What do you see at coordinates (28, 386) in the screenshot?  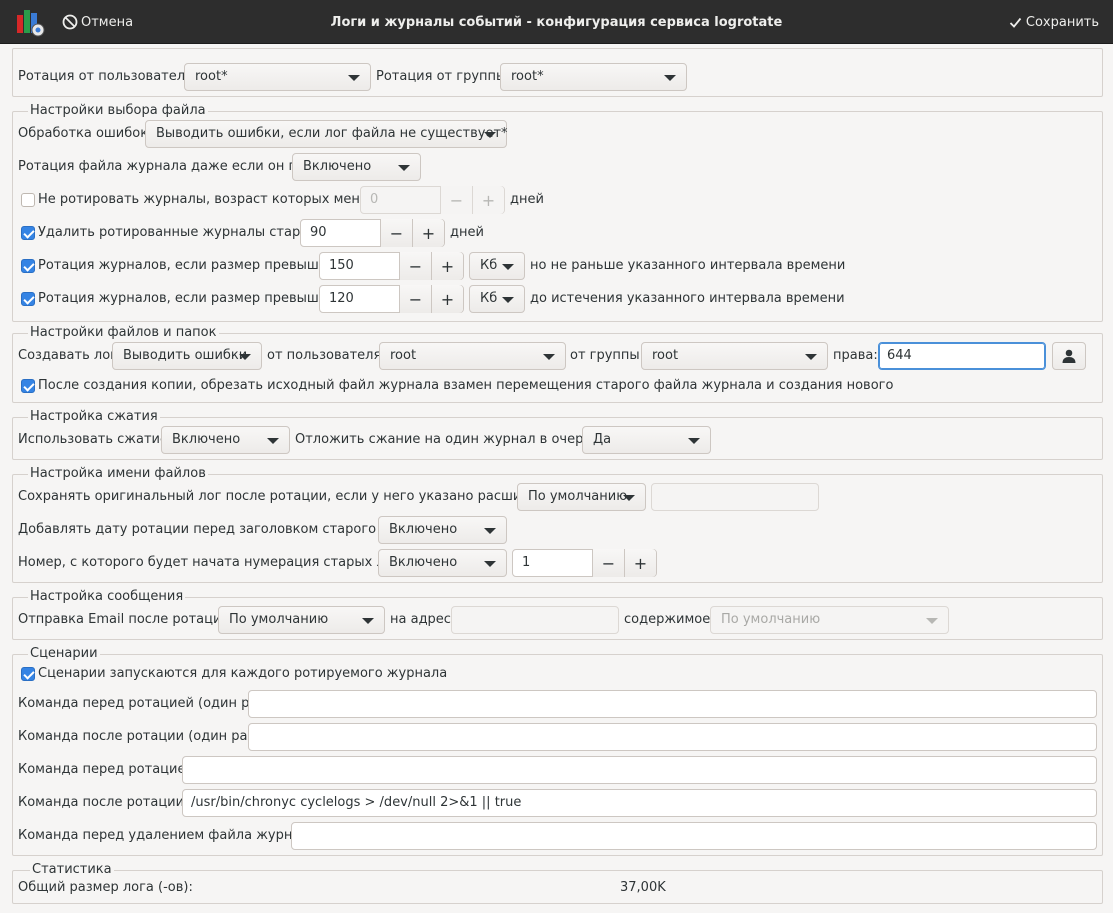 I see `copytruncate-checkbox` at bounding box center [28, 386].